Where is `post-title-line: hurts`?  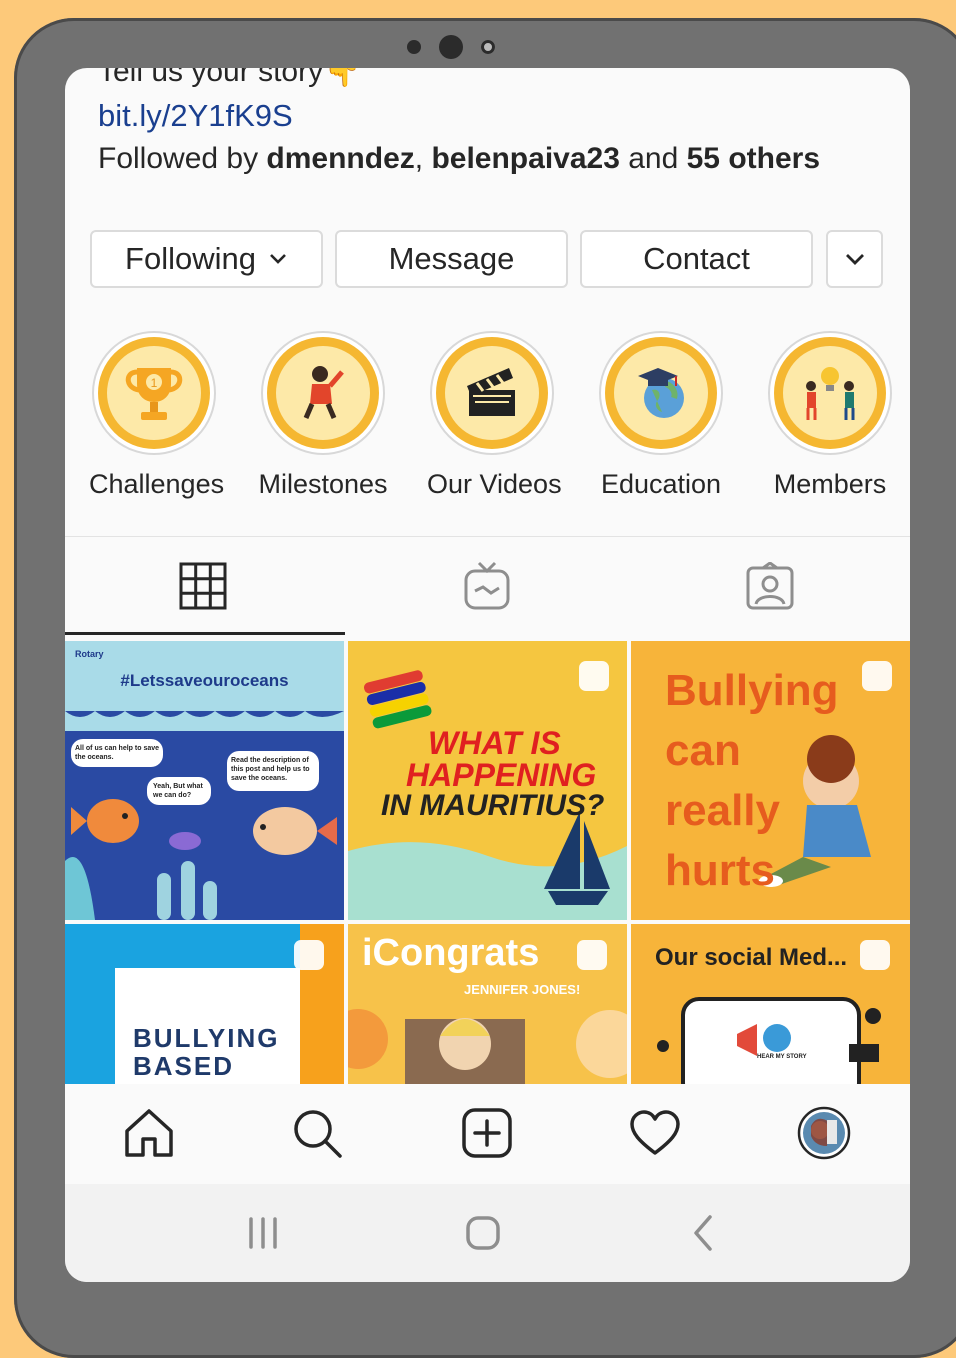
post-title-line: hurts is located at coordinates (720, 870).